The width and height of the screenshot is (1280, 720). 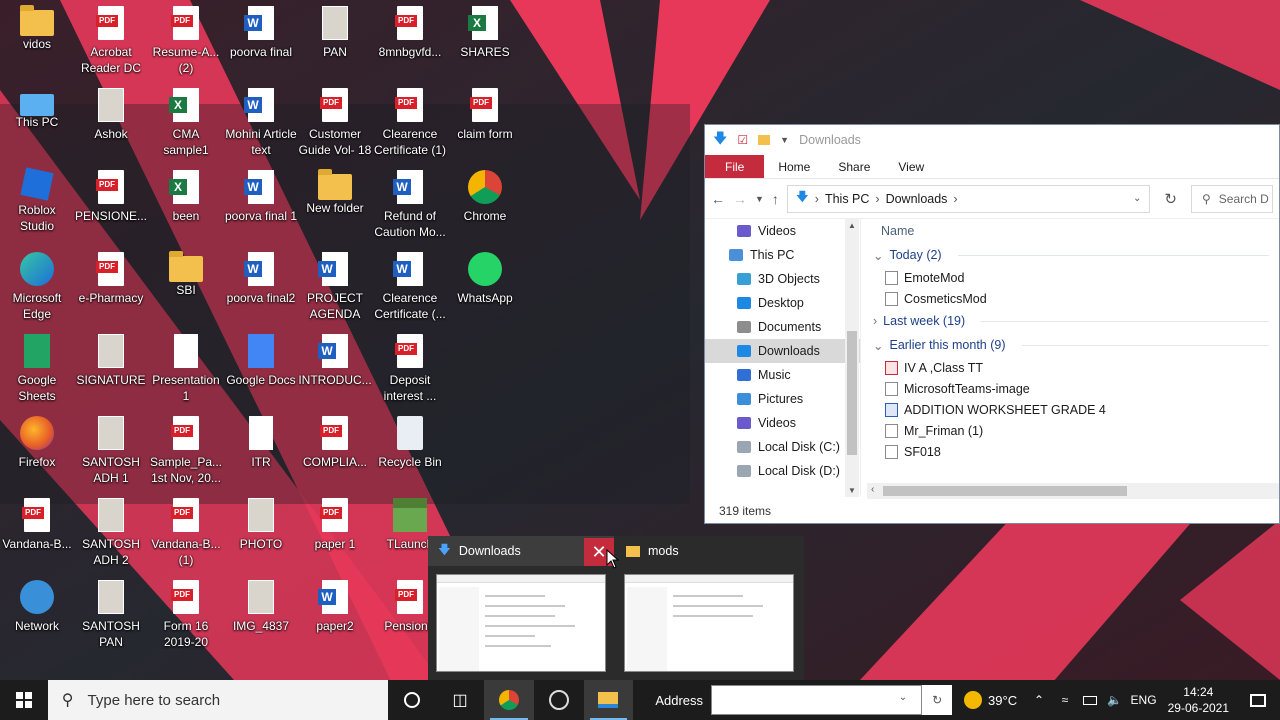 What do you see at coordinates (968, 198) in the screenshot?
I see `address-box: 🡇 › This PC › Downloads › ⌄` at bounding box center [968, 198].